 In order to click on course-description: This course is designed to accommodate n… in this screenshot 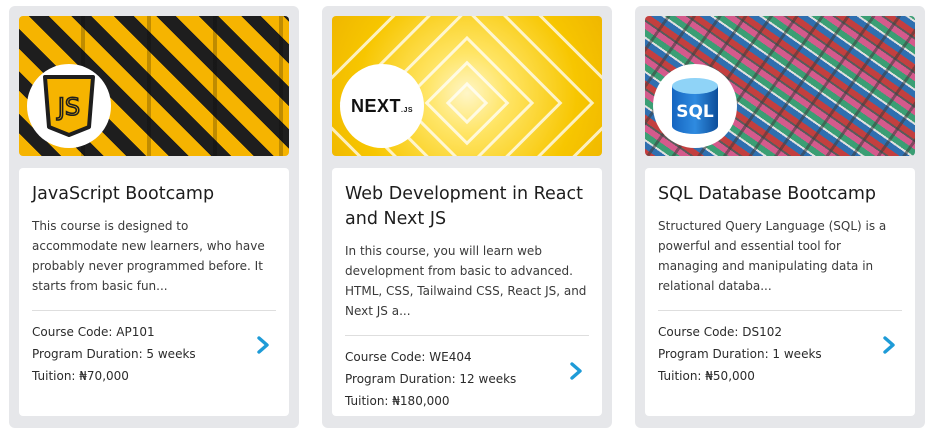, I will do `click(148, 256)`.